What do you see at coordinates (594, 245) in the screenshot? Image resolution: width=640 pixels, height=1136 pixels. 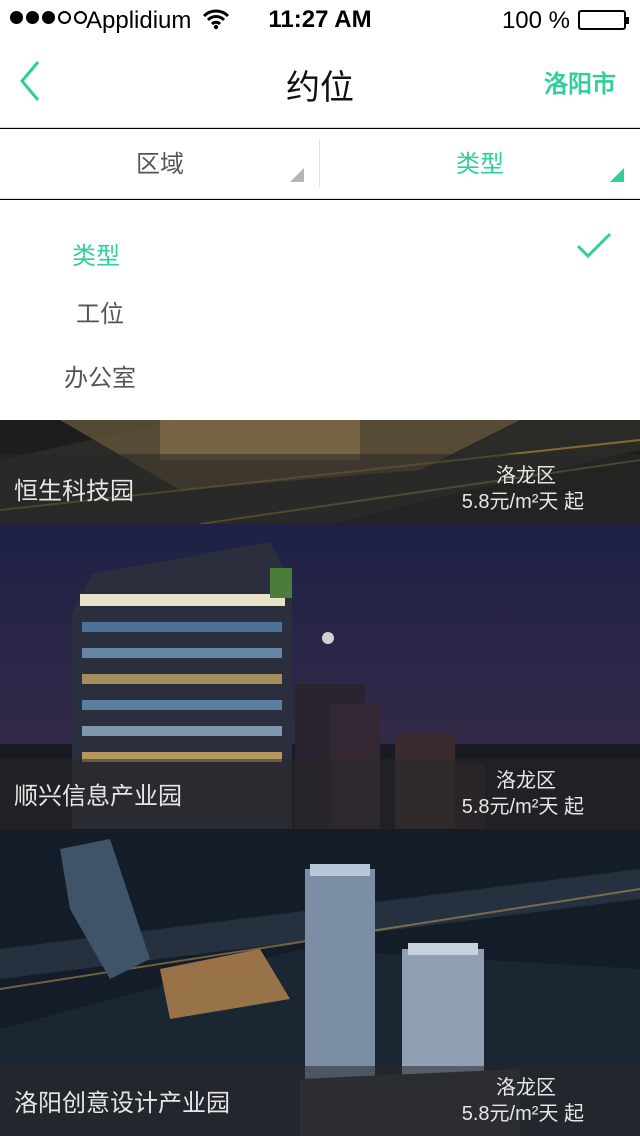 I see `checkmark-icon` at bounding box center [594, 245].